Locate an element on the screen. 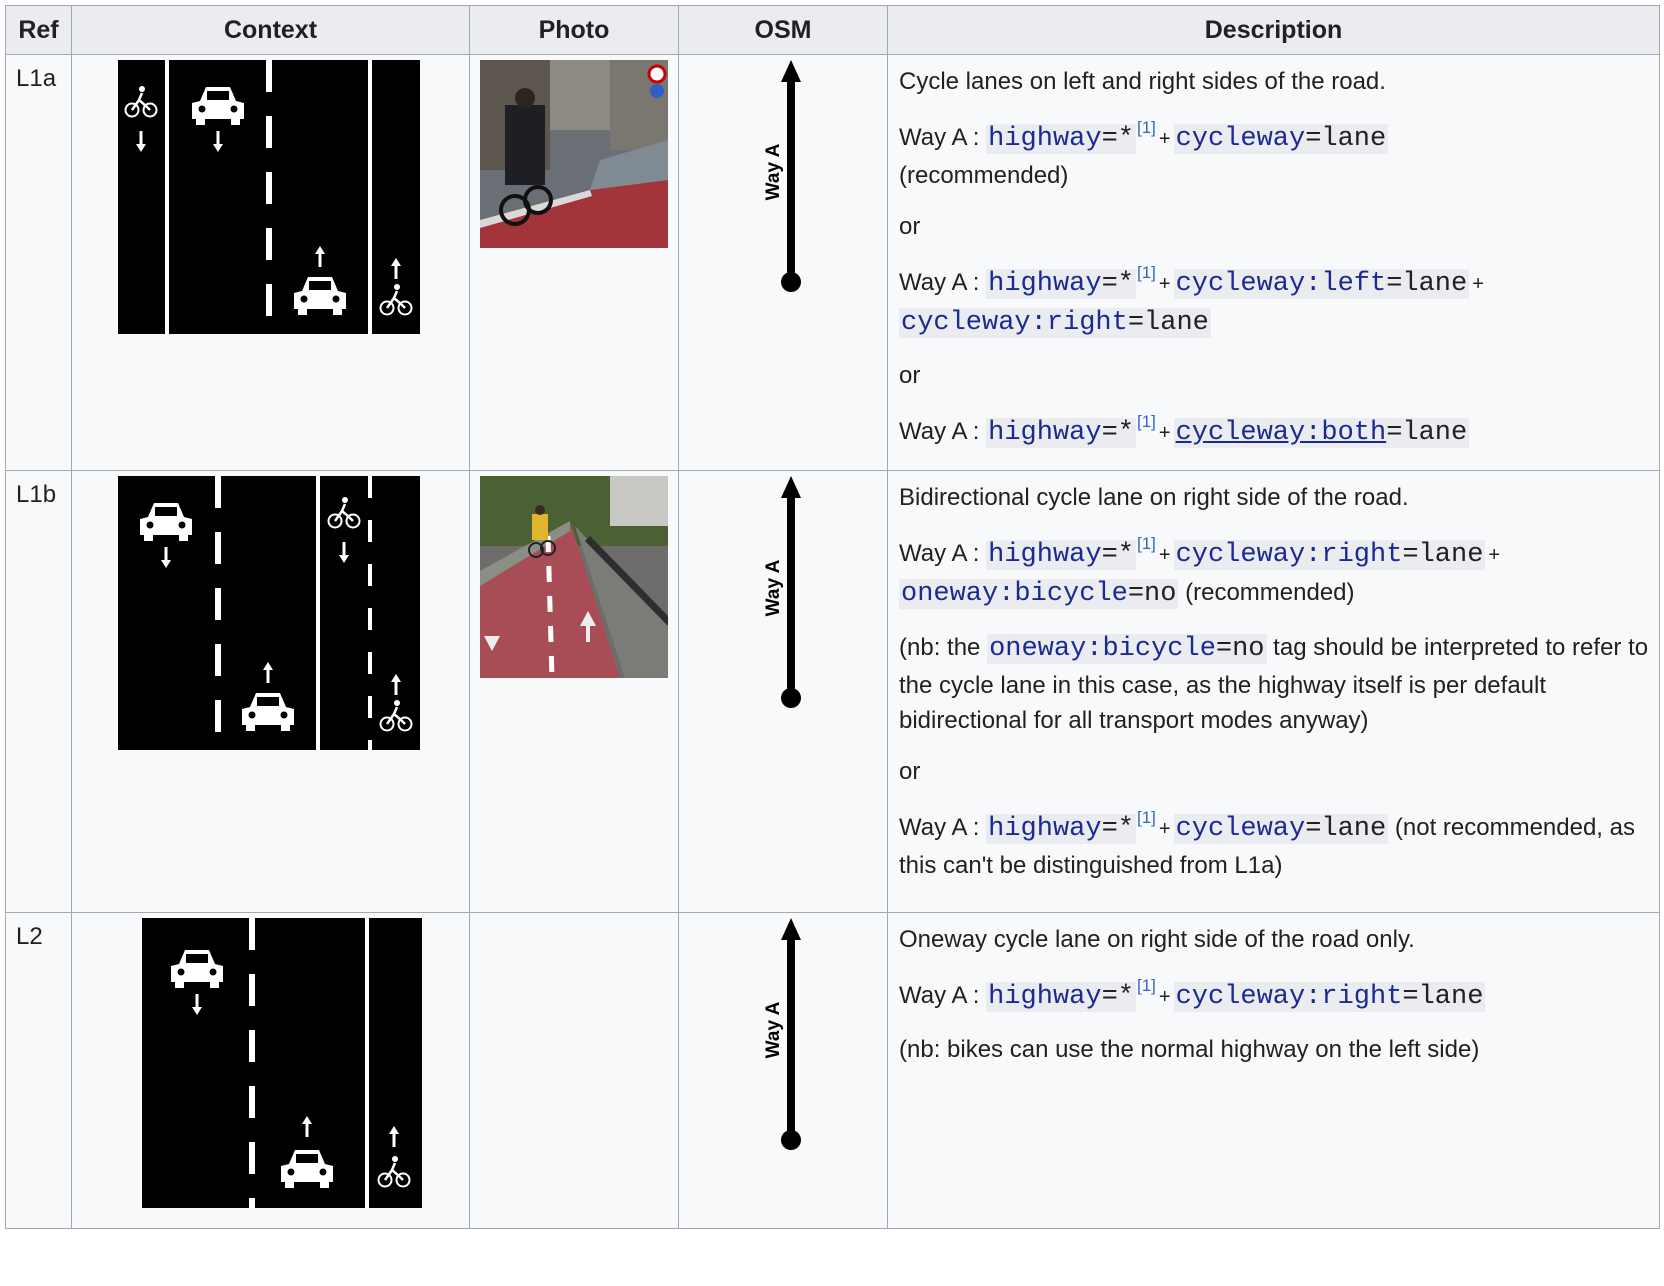  tag-key-link: cycleway:both is located at coordinates (1281, 433).